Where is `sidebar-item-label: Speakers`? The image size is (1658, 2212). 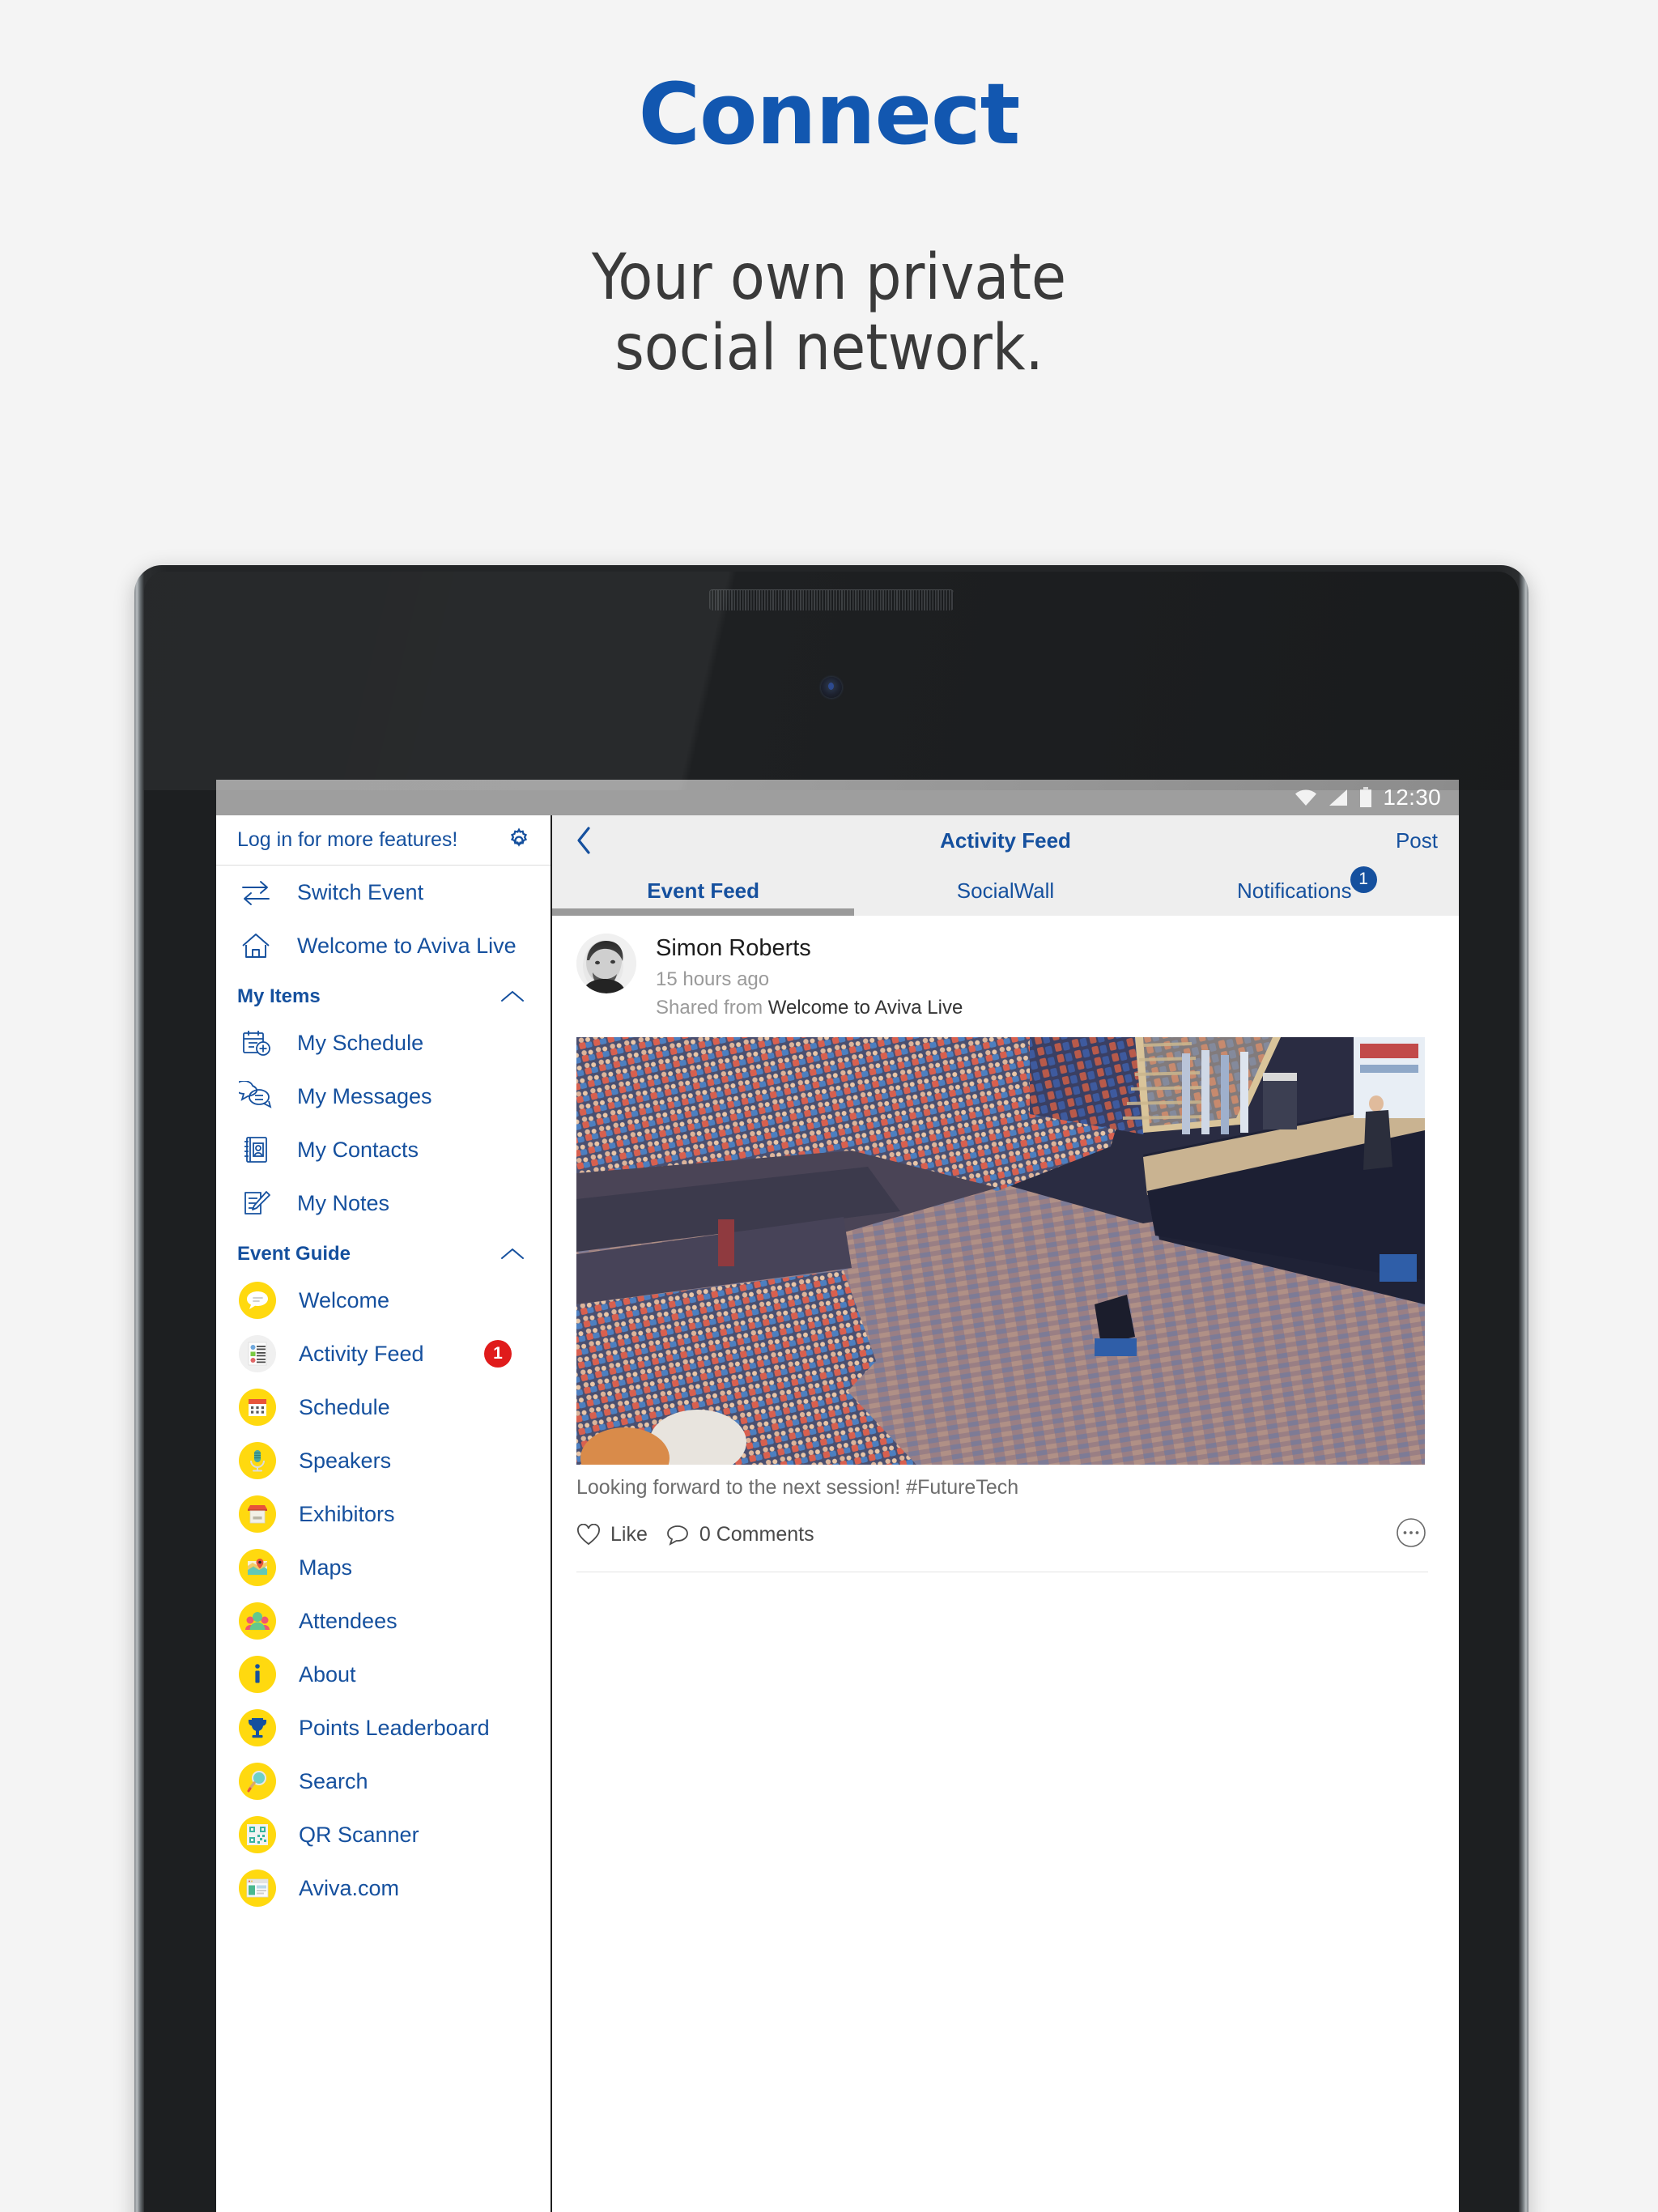
sidebar-item-label: Speakers is located at coordinates (345, 1461).